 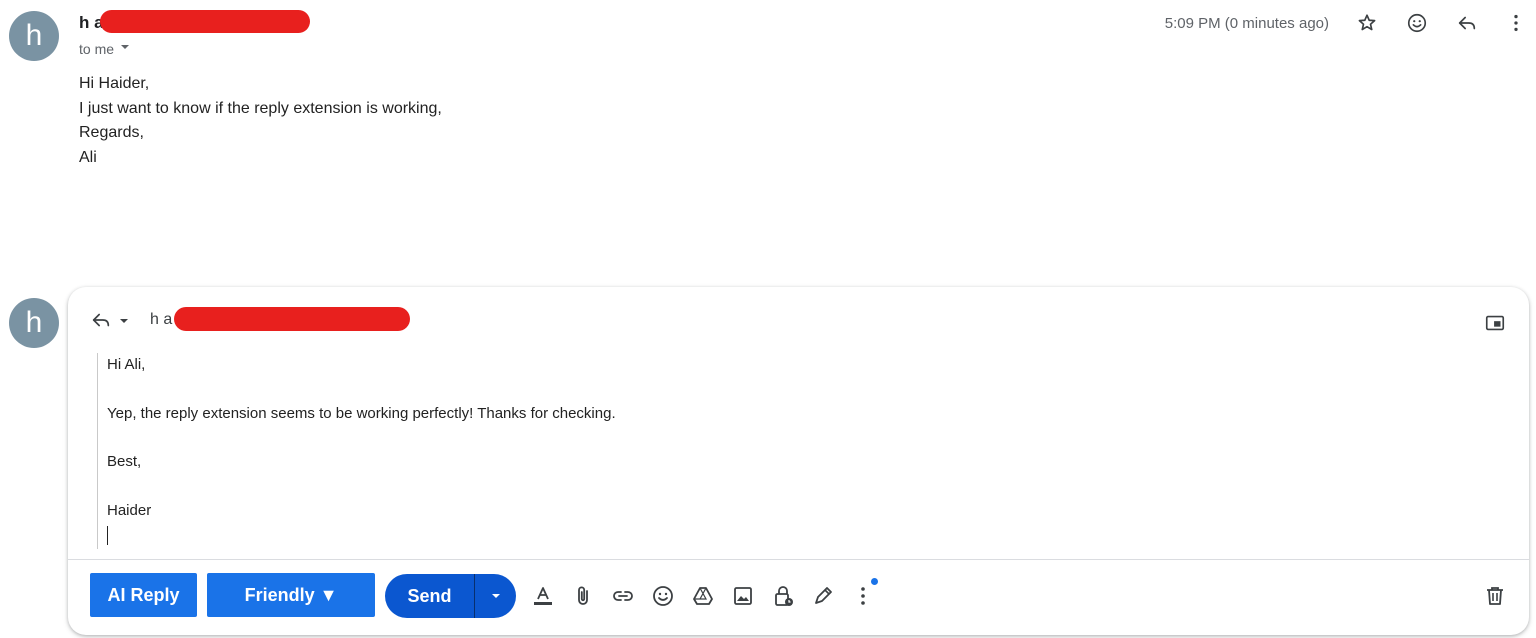 I want to click on body-line: Ali, so click(x=88, y=157).